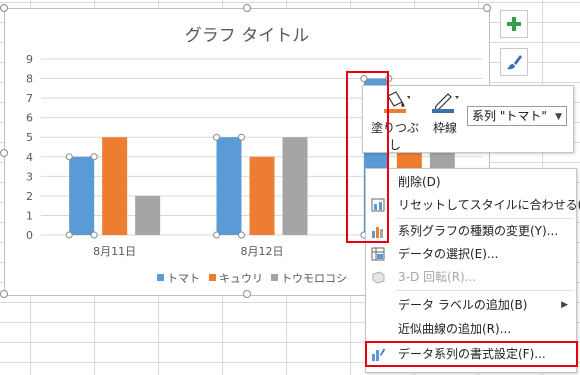  I want to click on highlight-format-menu-item, so click(471, 354).